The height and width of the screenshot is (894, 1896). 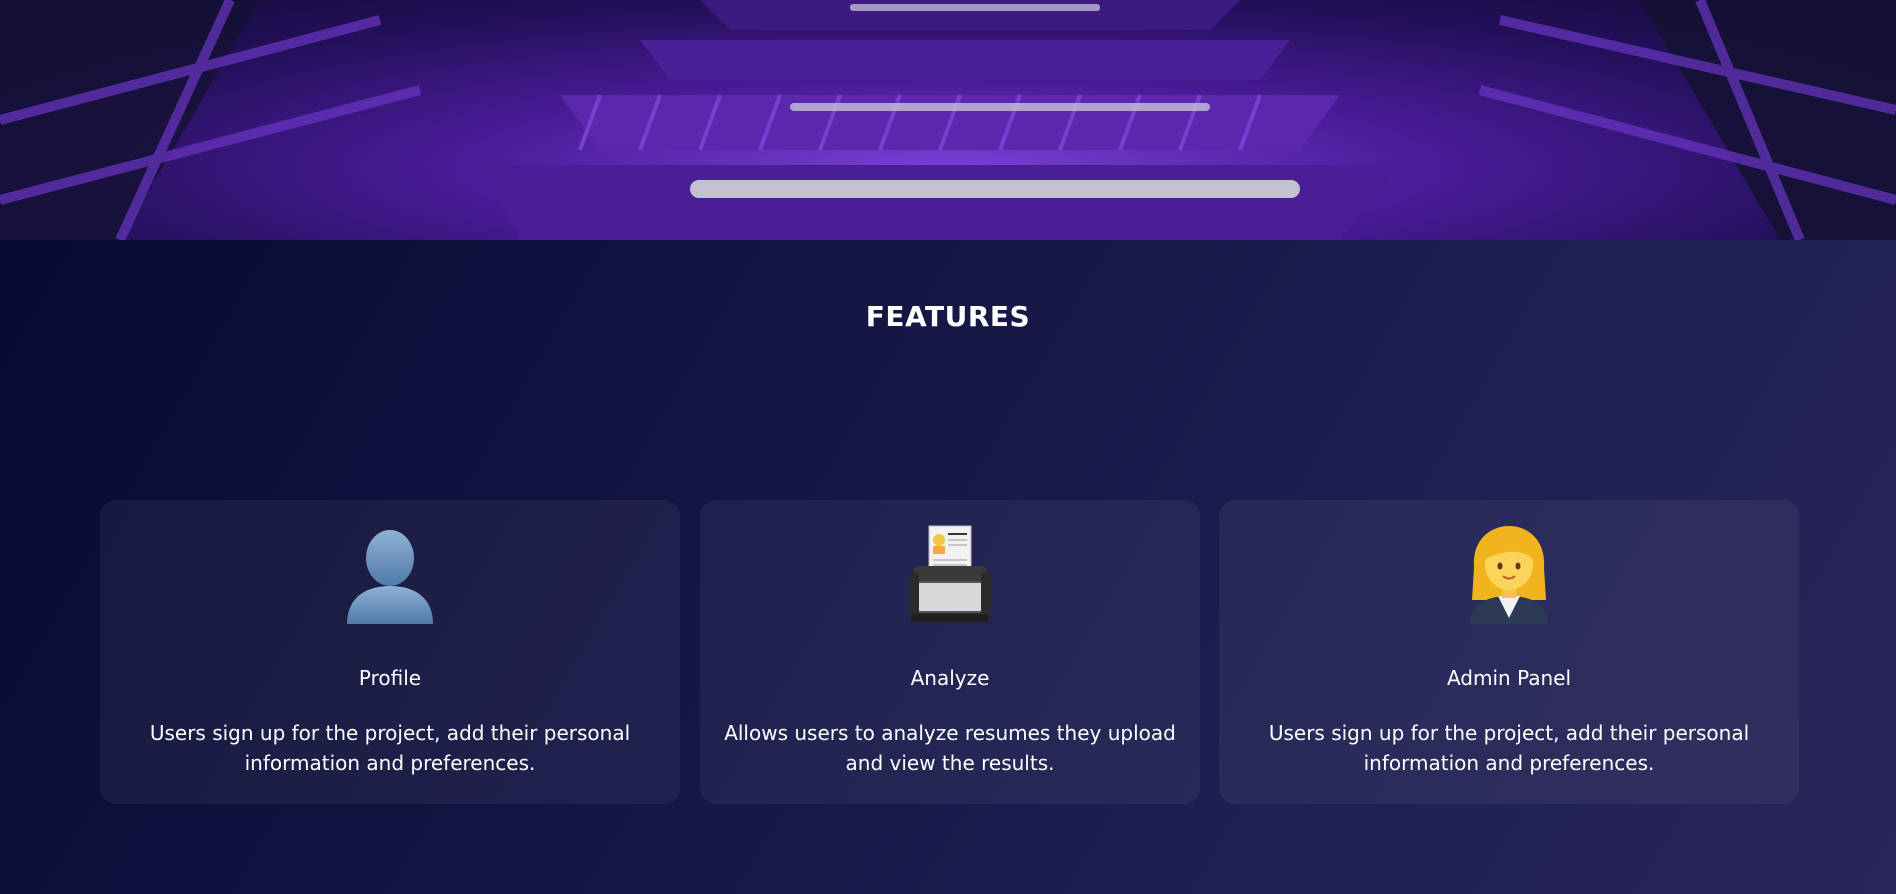 What do you see at coordinates (1509, 678) in the screenshot?
I see `card-title: Admin Panel` at bounding box center [1509, 678].